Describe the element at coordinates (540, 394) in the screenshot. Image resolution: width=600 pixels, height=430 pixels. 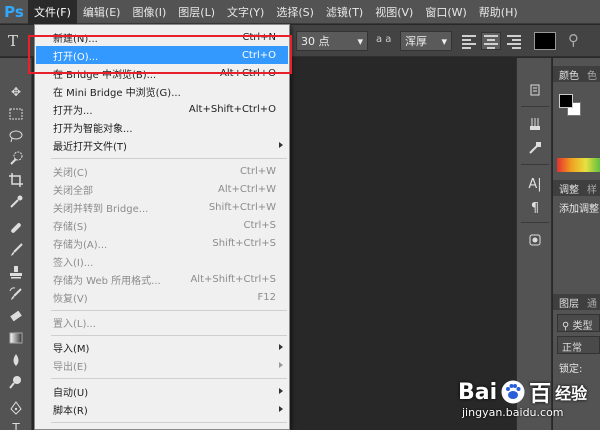
I see `watermark-brand-b: 百` at that location.